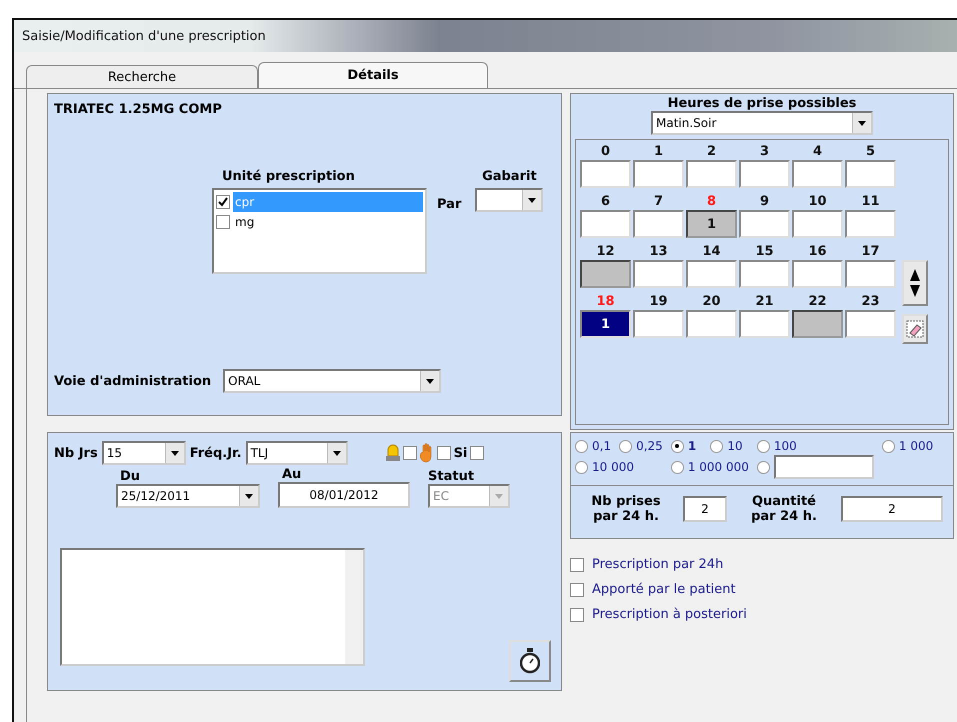 Image resolution: width=957 pixels, height=722 pixels. Describe the element at coordinates (765, 201) in the screenshot. I see `hour-label: 9` at that location.